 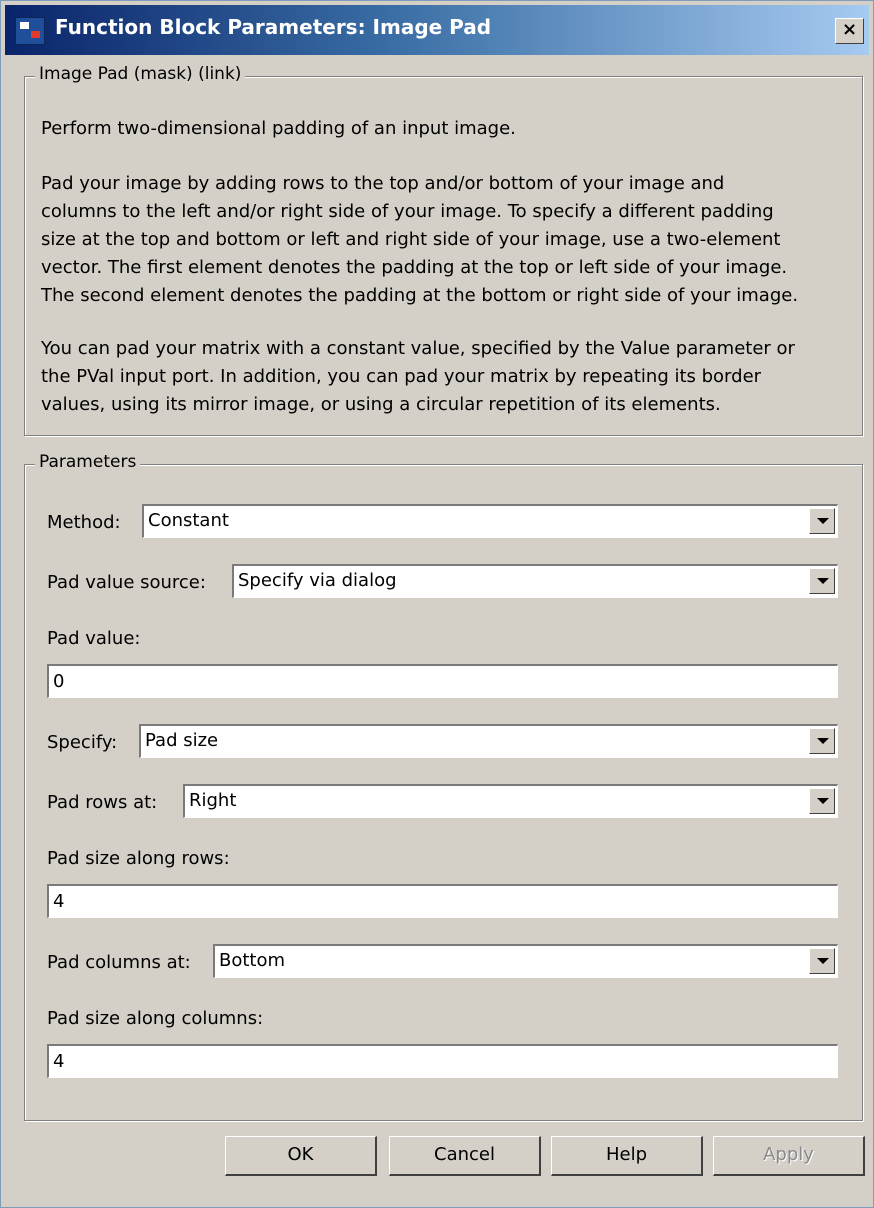 I want to click on close-button: ×, so click(x=849, y=31).